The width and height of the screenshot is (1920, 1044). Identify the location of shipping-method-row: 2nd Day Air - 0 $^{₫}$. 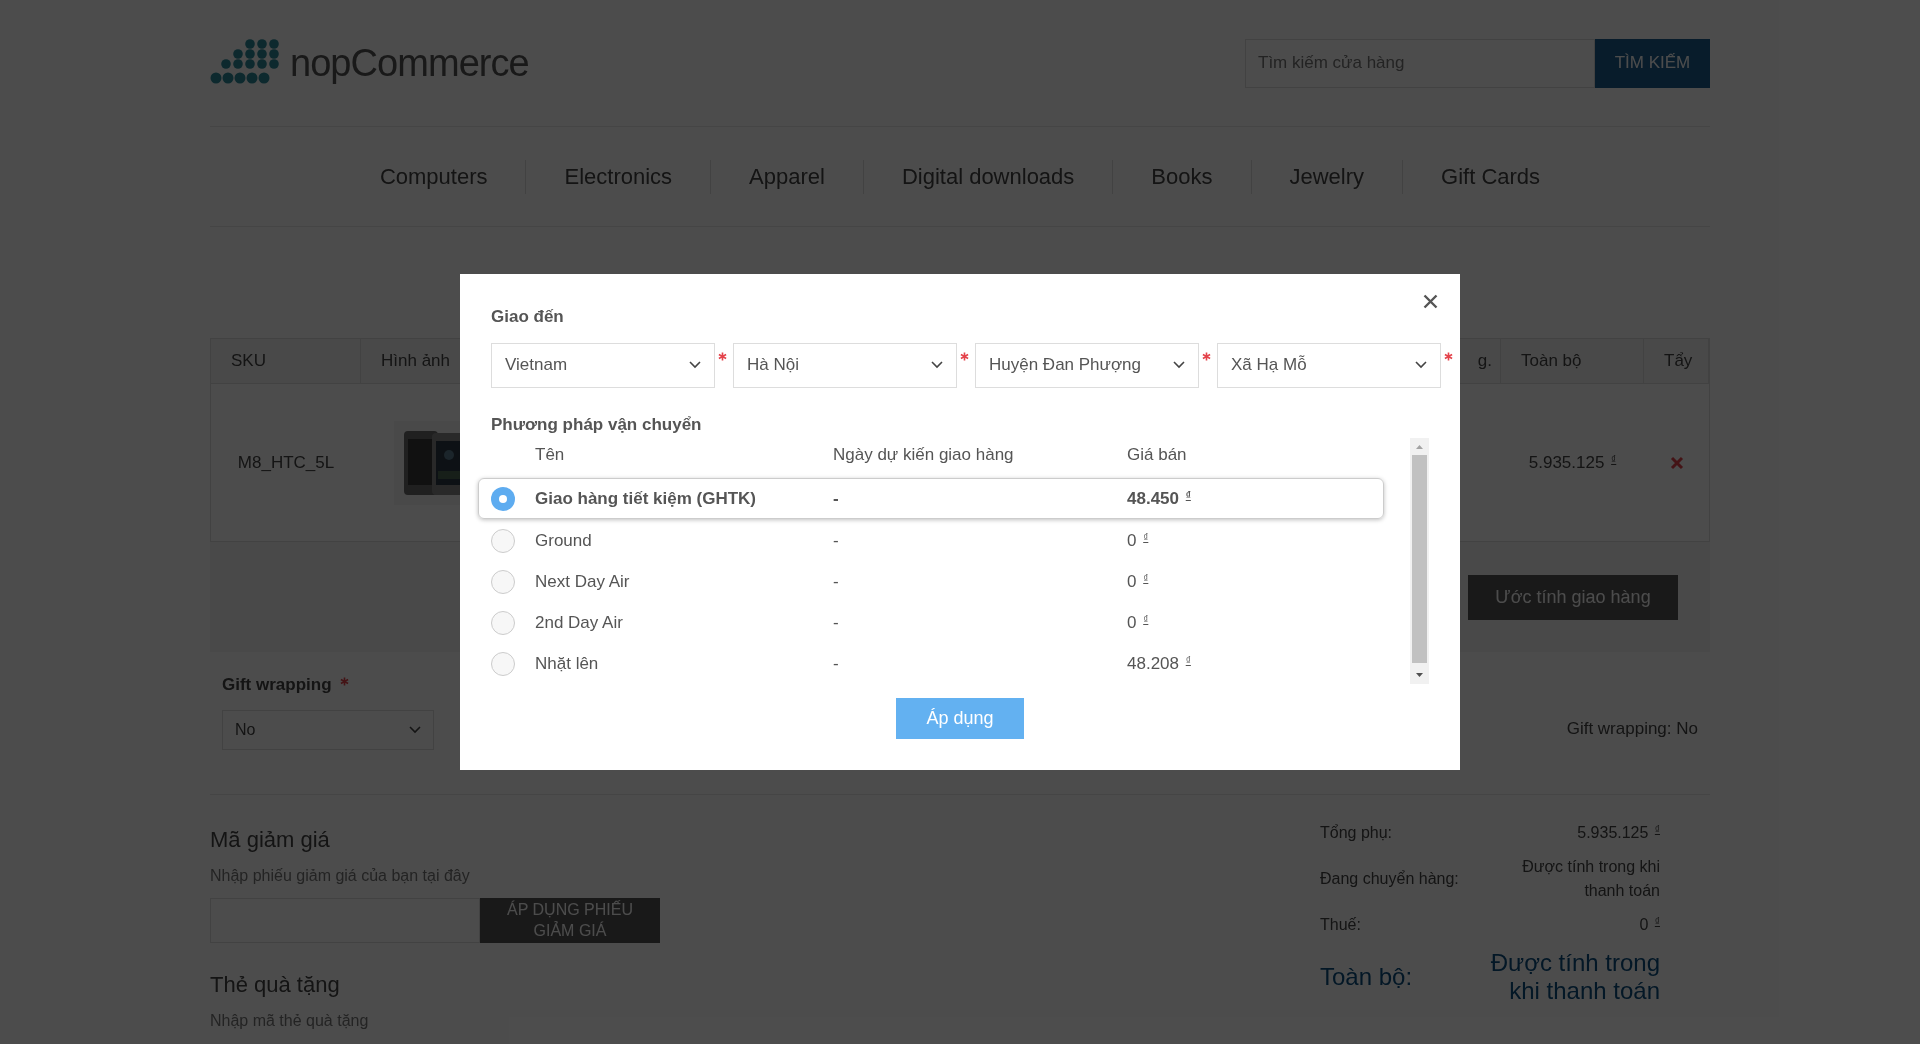
(937, 622).